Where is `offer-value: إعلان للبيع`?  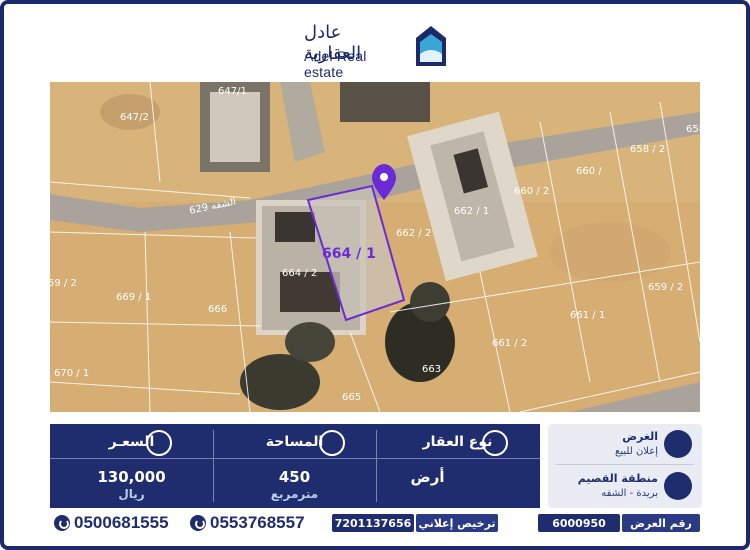
offer-value: إعلان للبيع is located at coordinates (636, 451).